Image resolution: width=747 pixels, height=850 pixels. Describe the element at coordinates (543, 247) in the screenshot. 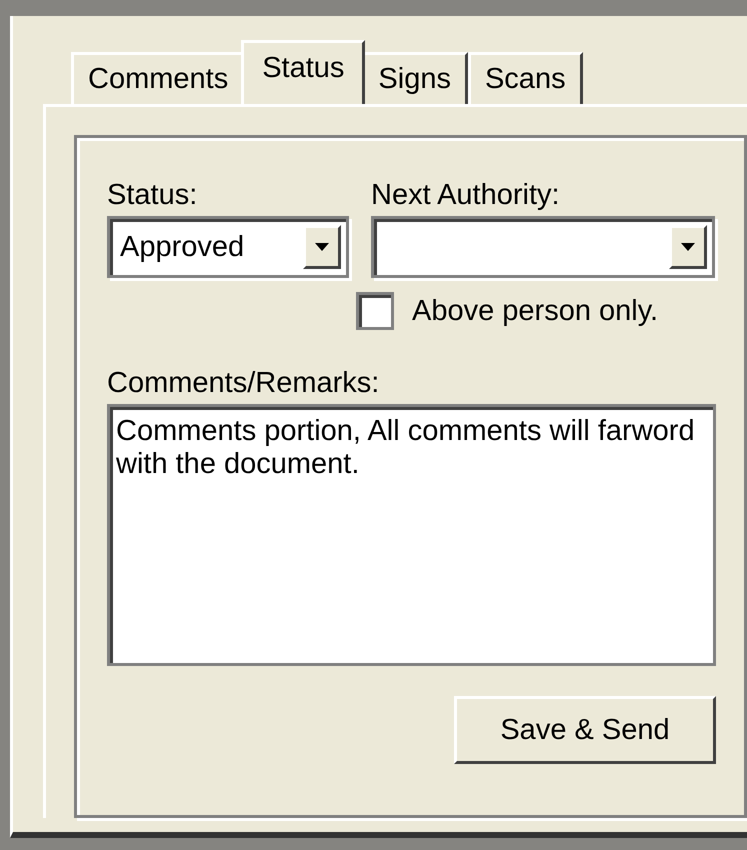

I see `next-authority-dropdown` at that location.